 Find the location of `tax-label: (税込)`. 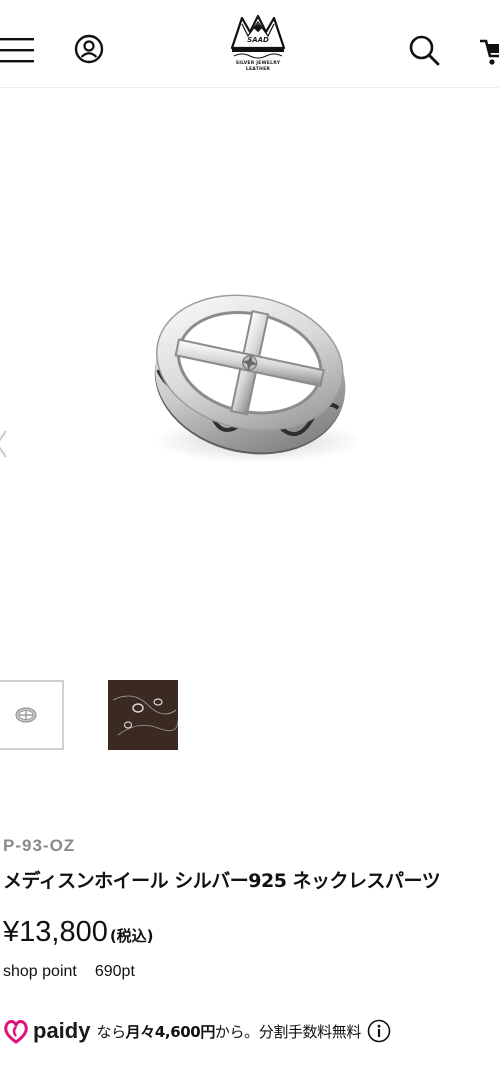

tax-label: (税込) is located at coordinates (131, 936).